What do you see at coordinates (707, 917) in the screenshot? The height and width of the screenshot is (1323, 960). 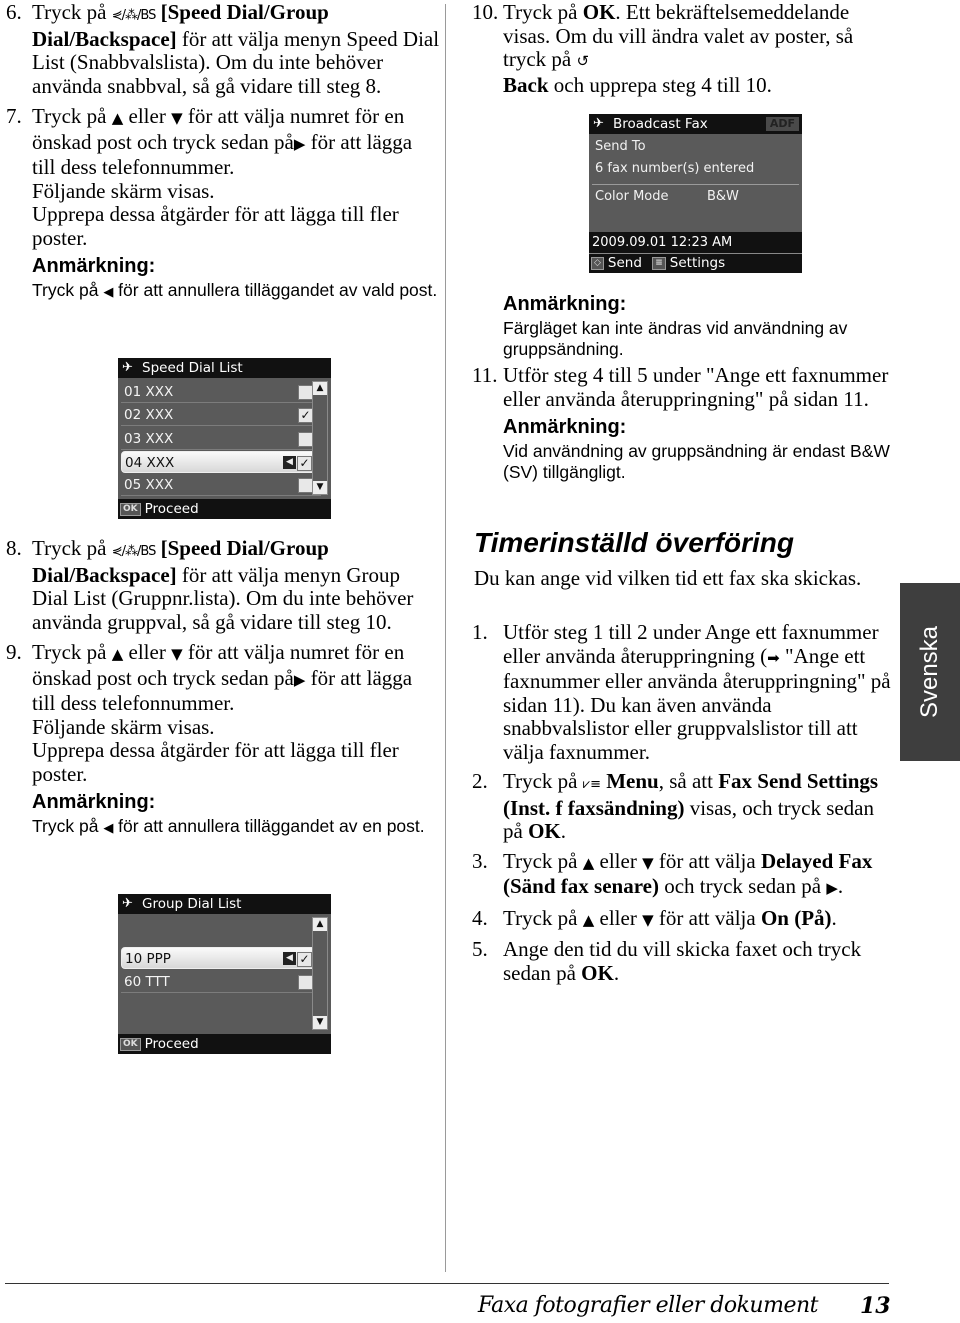 I see `step-text: för att välja` at bounding box center [707, 917].